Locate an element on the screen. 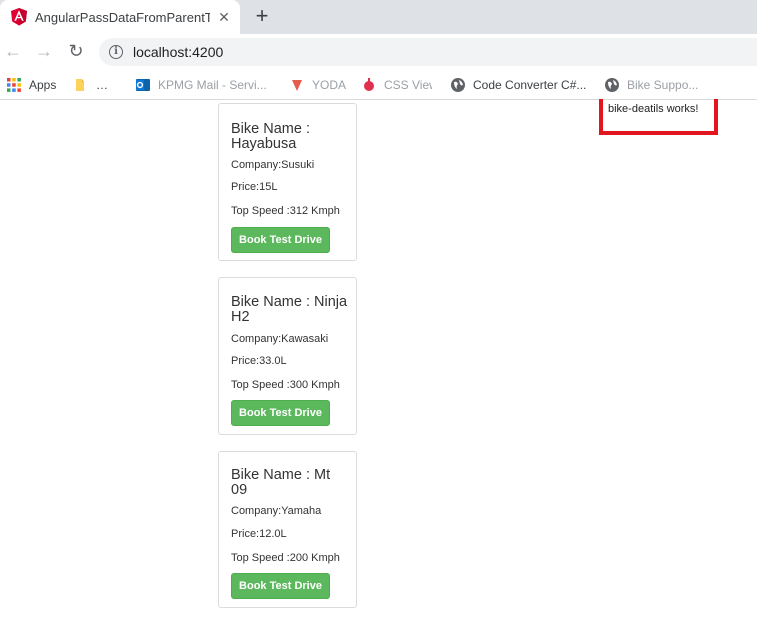 The height and width of the screenshot is (636, 757). back-arrow-icon: ← is located at coordinates (13, 51).